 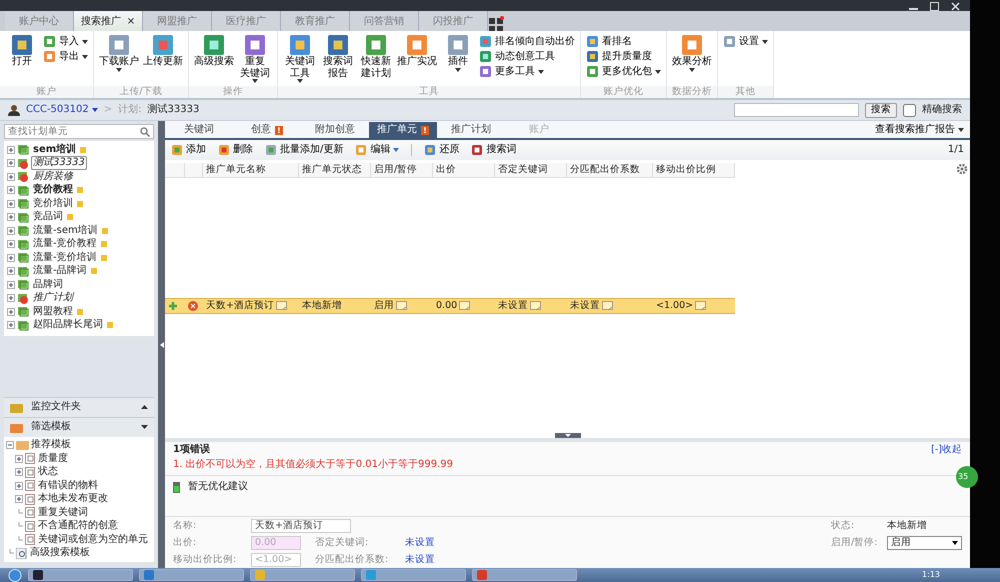 I want to click on taskbar-button, so click(x=80, y=575).